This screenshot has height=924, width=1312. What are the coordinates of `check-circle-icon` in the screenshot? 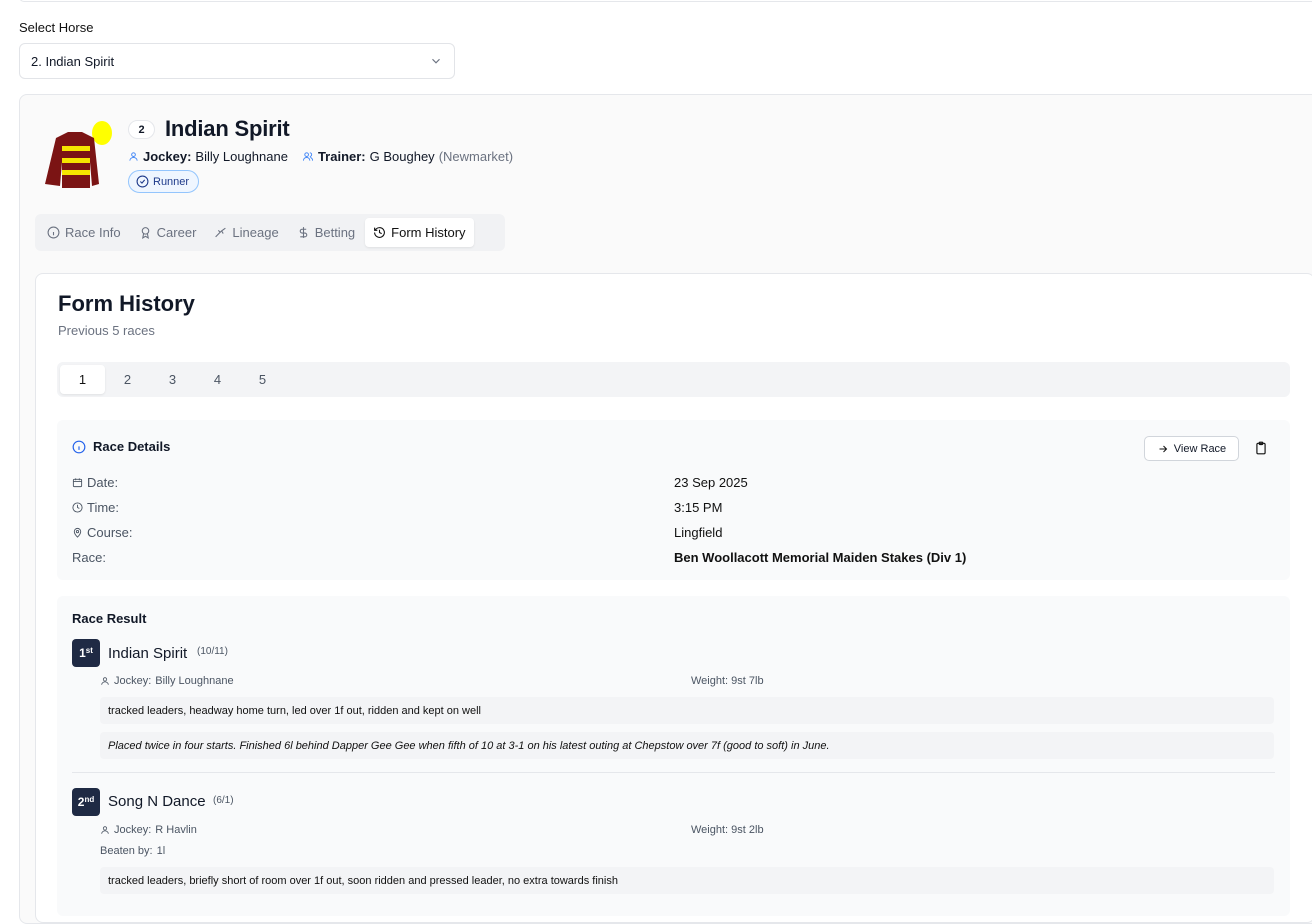 It's located at (142, 181).